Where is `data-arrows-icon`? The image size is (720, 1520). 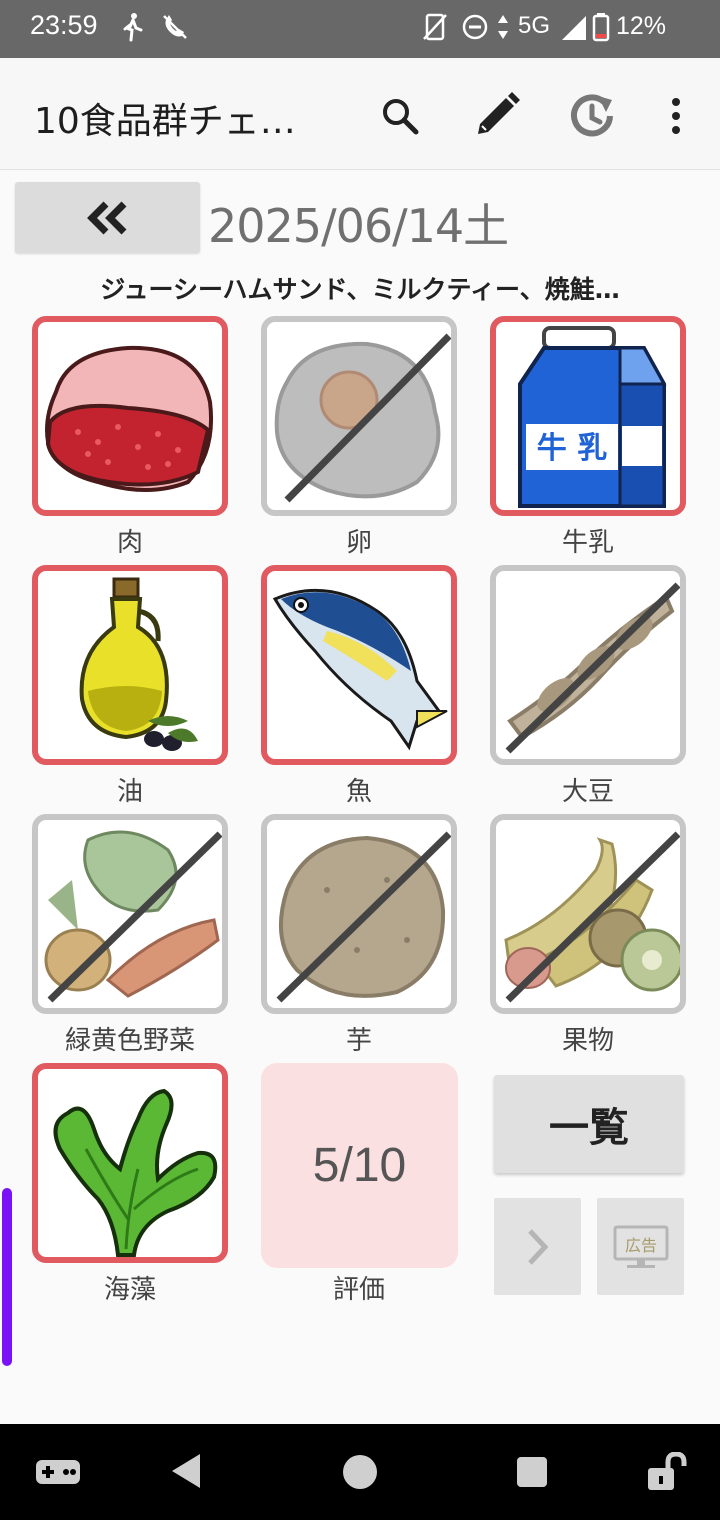 data-arrows-icon is located at coordinates (503, 29).